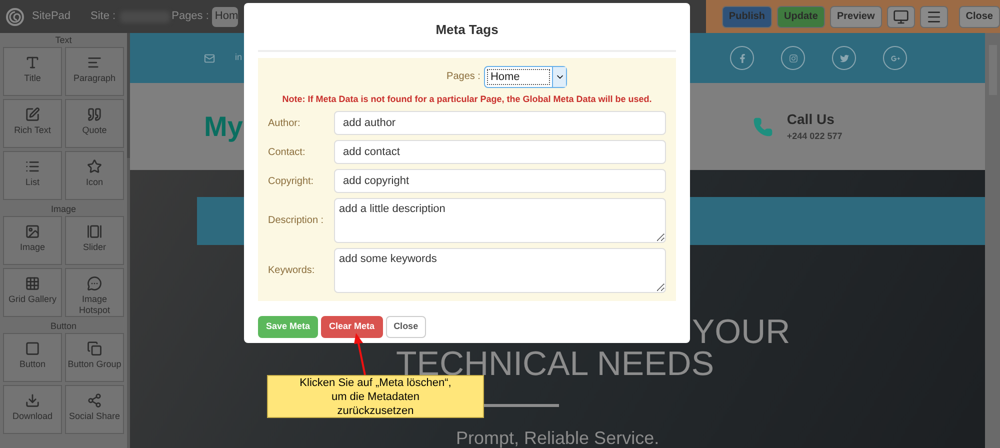 This screenshot has width=1000, height=448. I want to click on tile-label: Rich Text, so click(32, 130).